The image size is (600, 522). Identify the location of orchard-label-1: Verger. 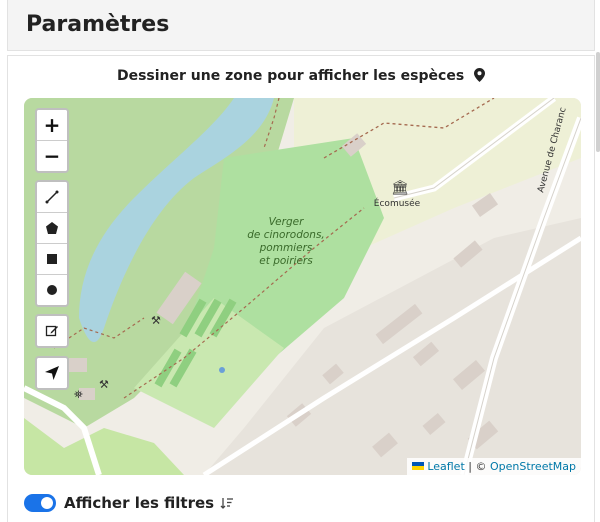
(286, 222).